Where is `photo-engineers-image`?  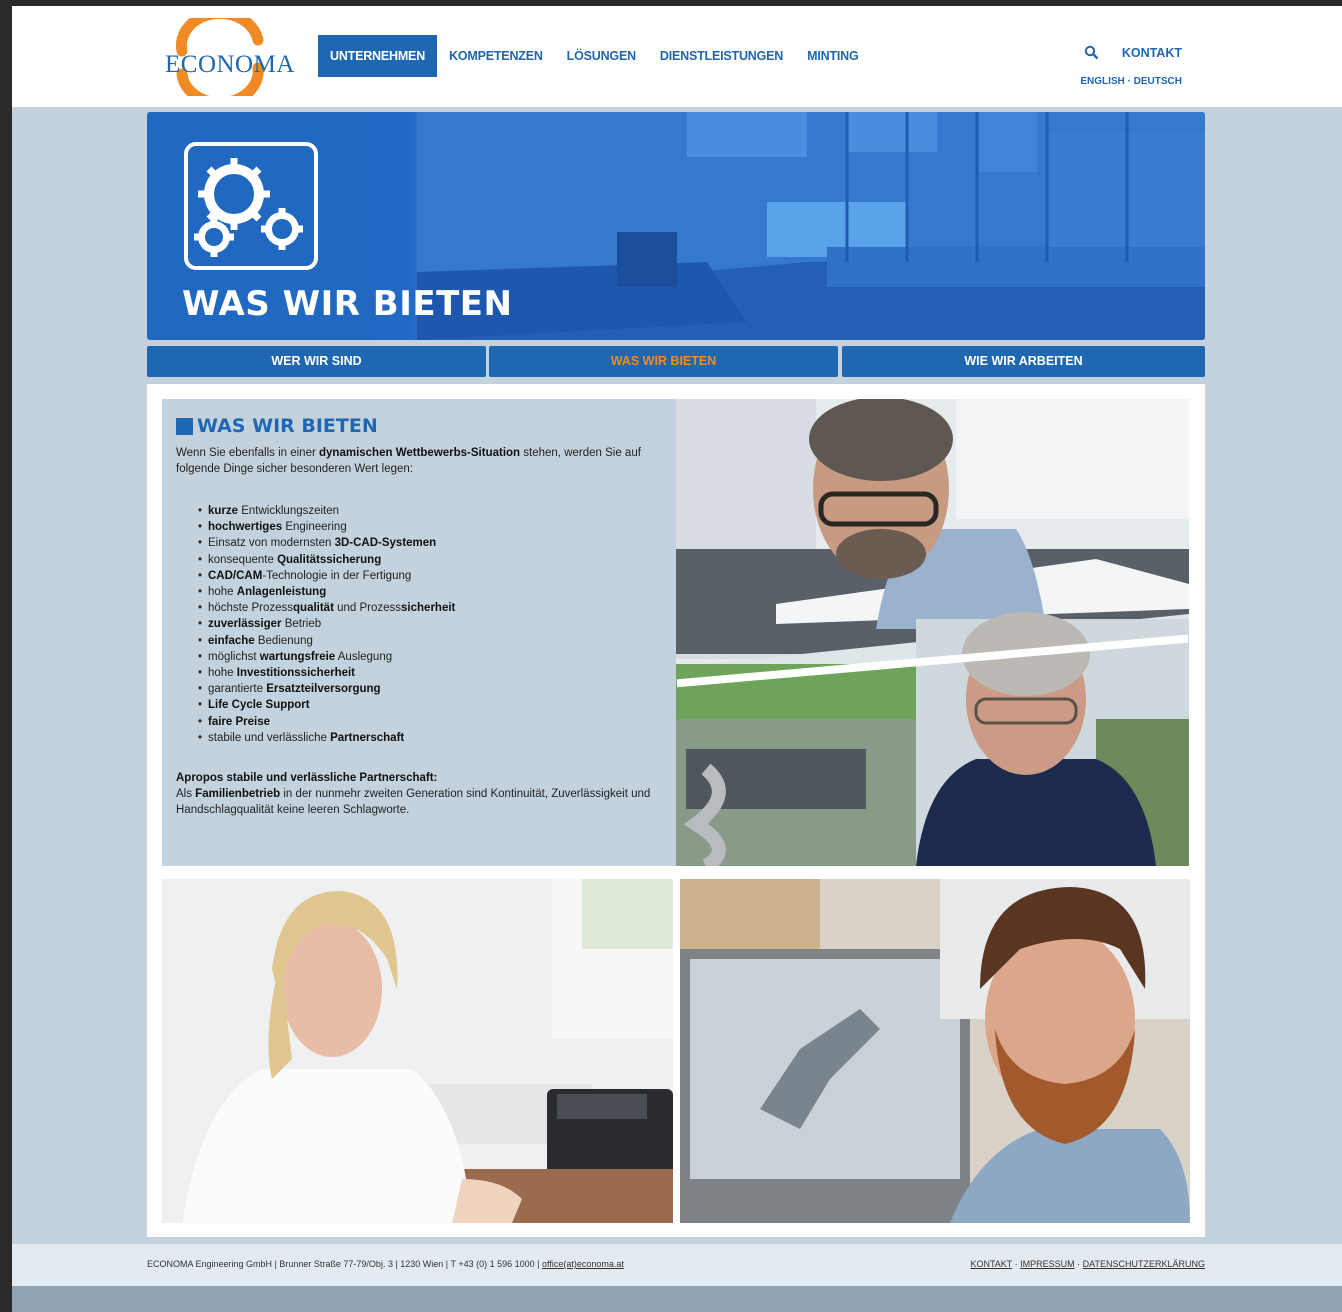 photo-engineers-image is located at coordinates (932, 632).